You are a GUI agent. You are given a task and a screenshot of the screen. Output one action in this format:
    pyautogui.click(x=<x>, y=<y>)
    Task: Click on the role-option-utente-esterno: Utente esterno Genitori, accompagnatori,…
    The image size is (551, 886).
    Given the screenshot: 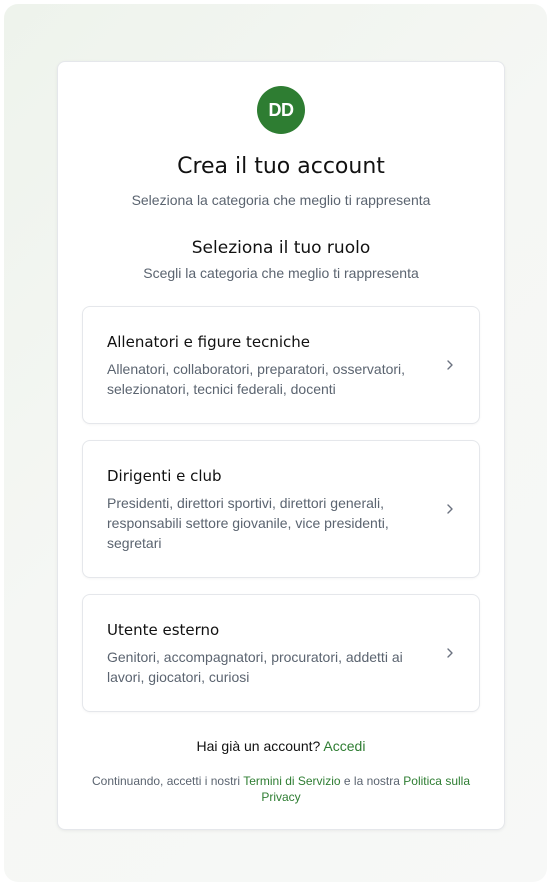 What is the action you would take?
    pyautogui.click(x=281, y=653)
    